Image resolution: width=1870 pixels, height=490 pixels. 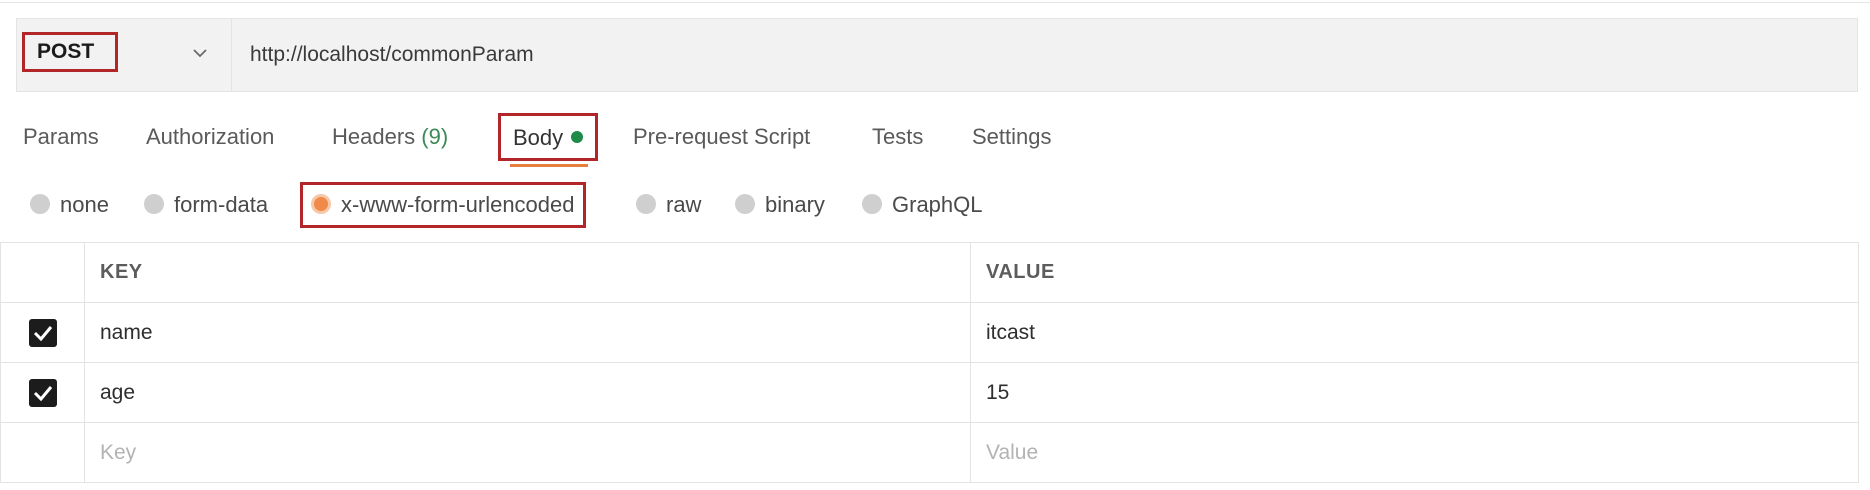 I want to click on tab-headers: Headers (9), so click(x=390, y=137).